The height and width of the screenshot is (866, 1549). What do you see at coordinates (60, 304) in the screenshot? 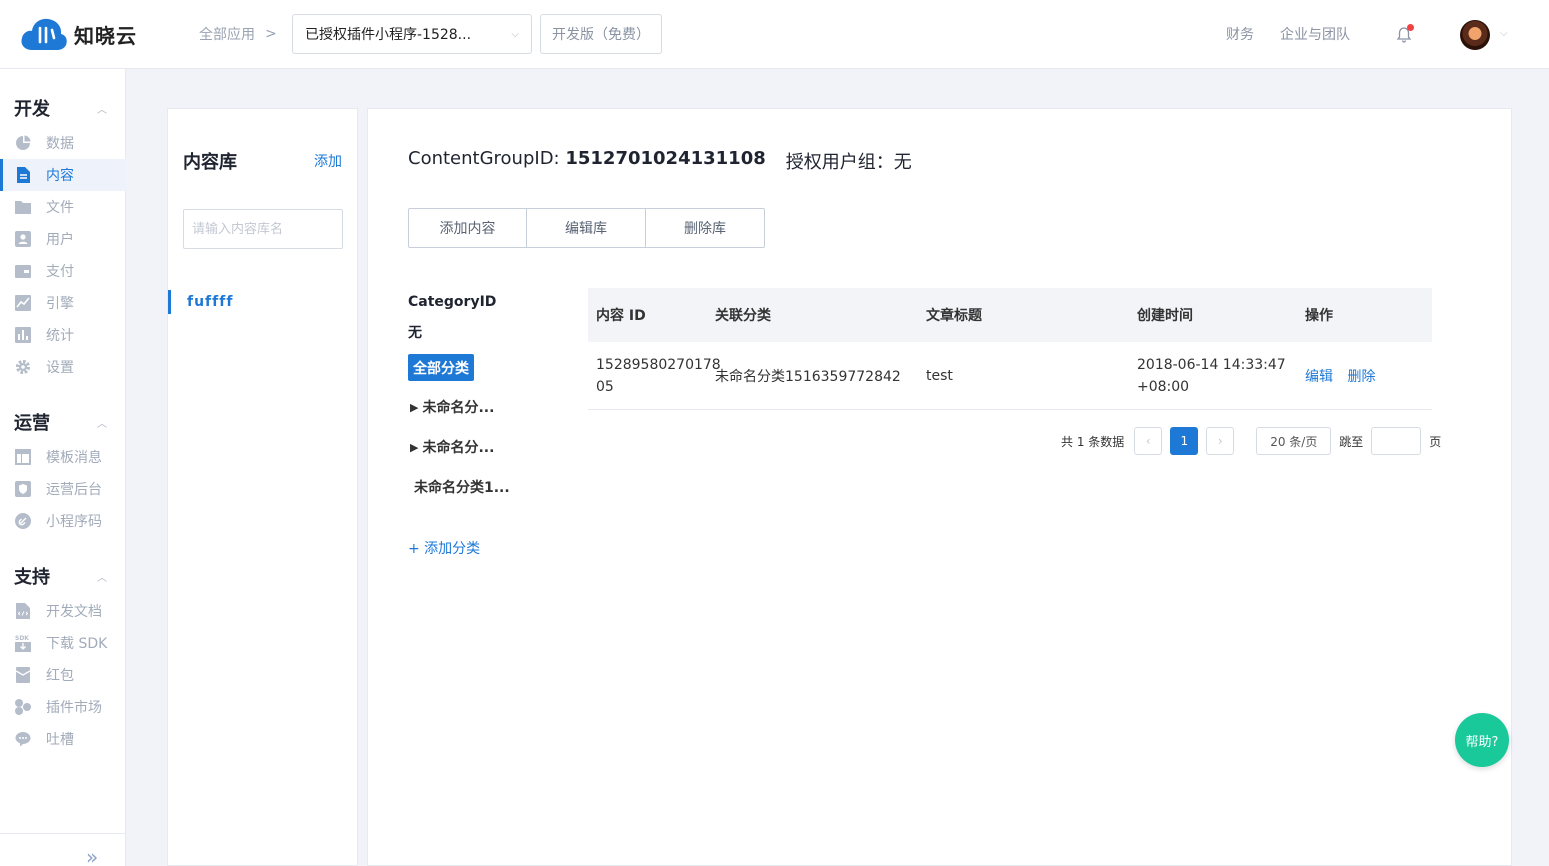
I see `sidebar-item-label: 引擎` at bounding box center [60, 304].